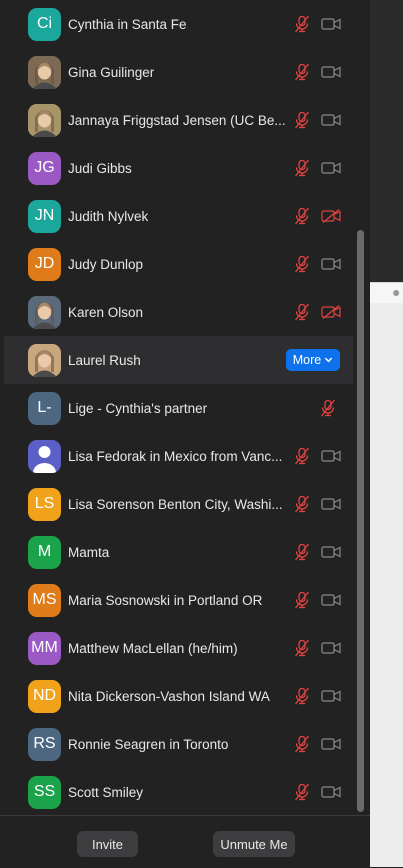 The width and height of the screenshot is (403, 868). Describe the element at coordinates (138, 408) in the screenshot. I see `participant-name: Lige - Cynthia's partner` at that location.